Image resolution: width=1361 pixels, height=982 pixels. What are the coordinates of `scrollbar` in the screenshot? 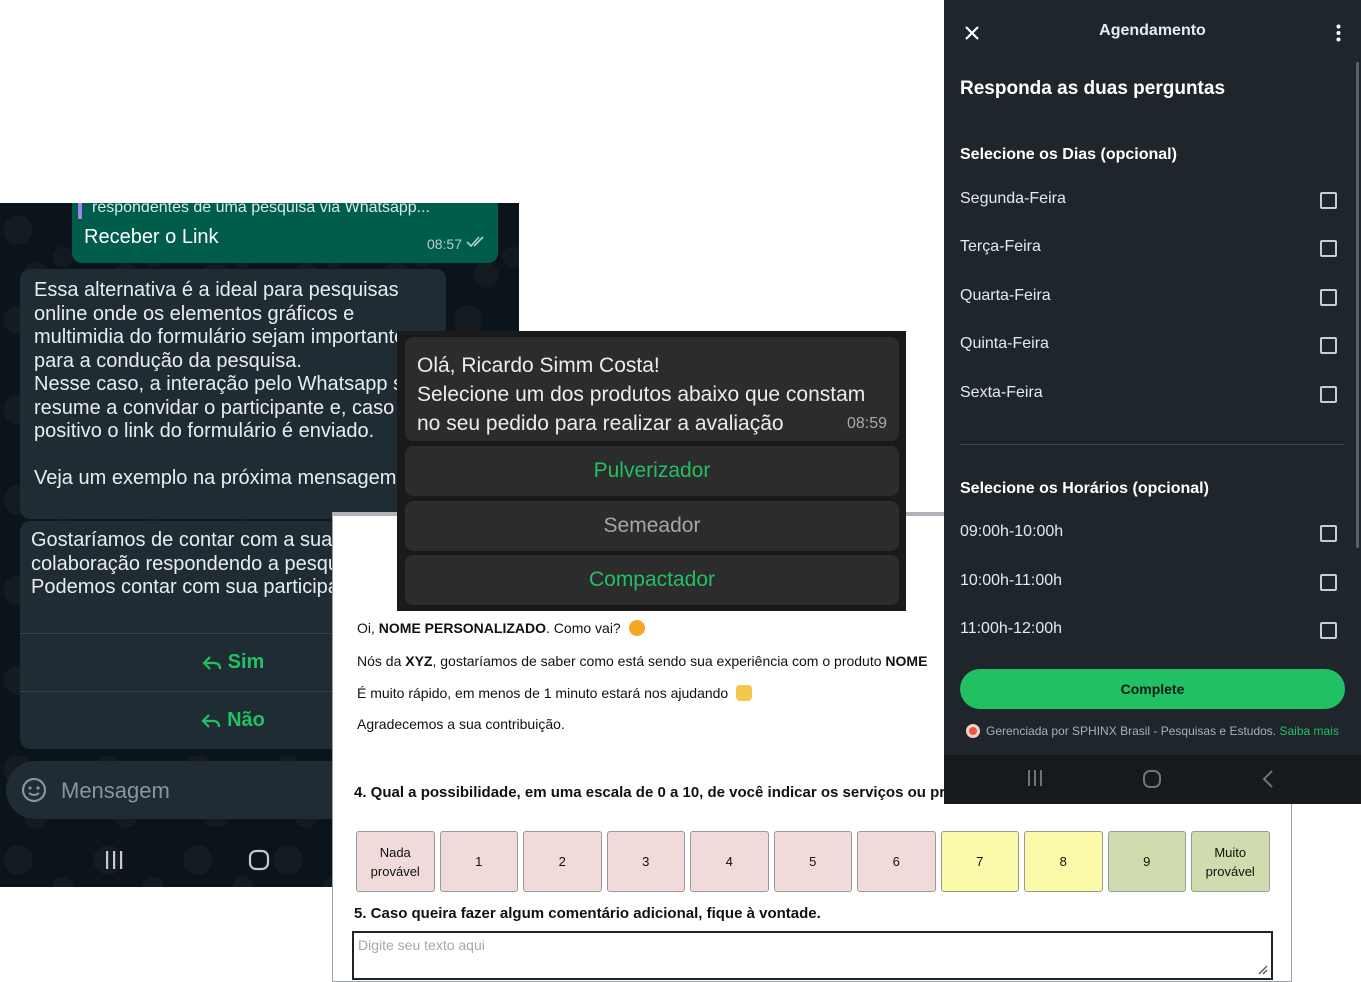 It's located at (1357, 305).